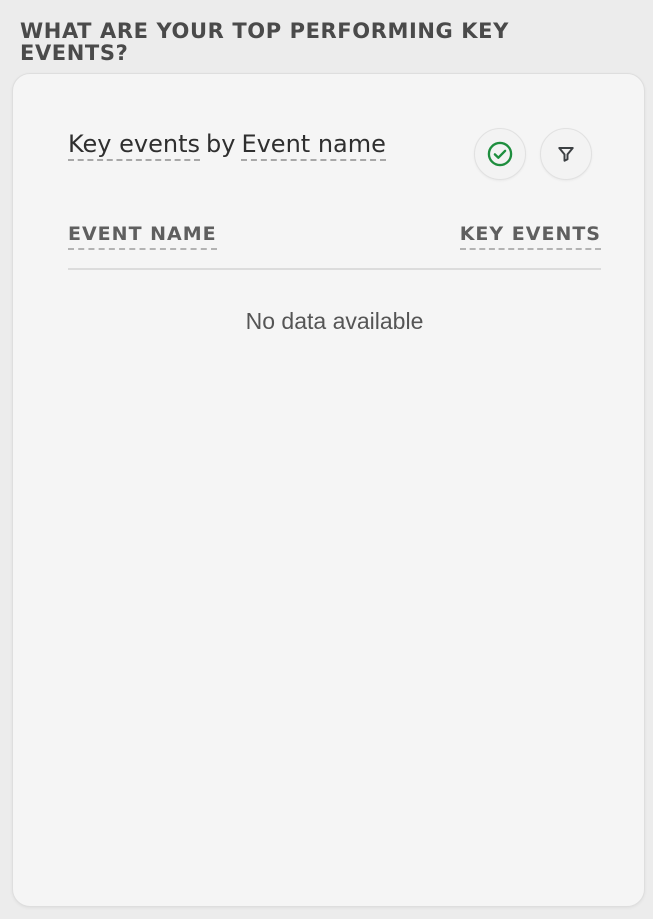 This screenshot has height=919, width=653. I want to click on dimension-selector: Event name, so click(313, 145).